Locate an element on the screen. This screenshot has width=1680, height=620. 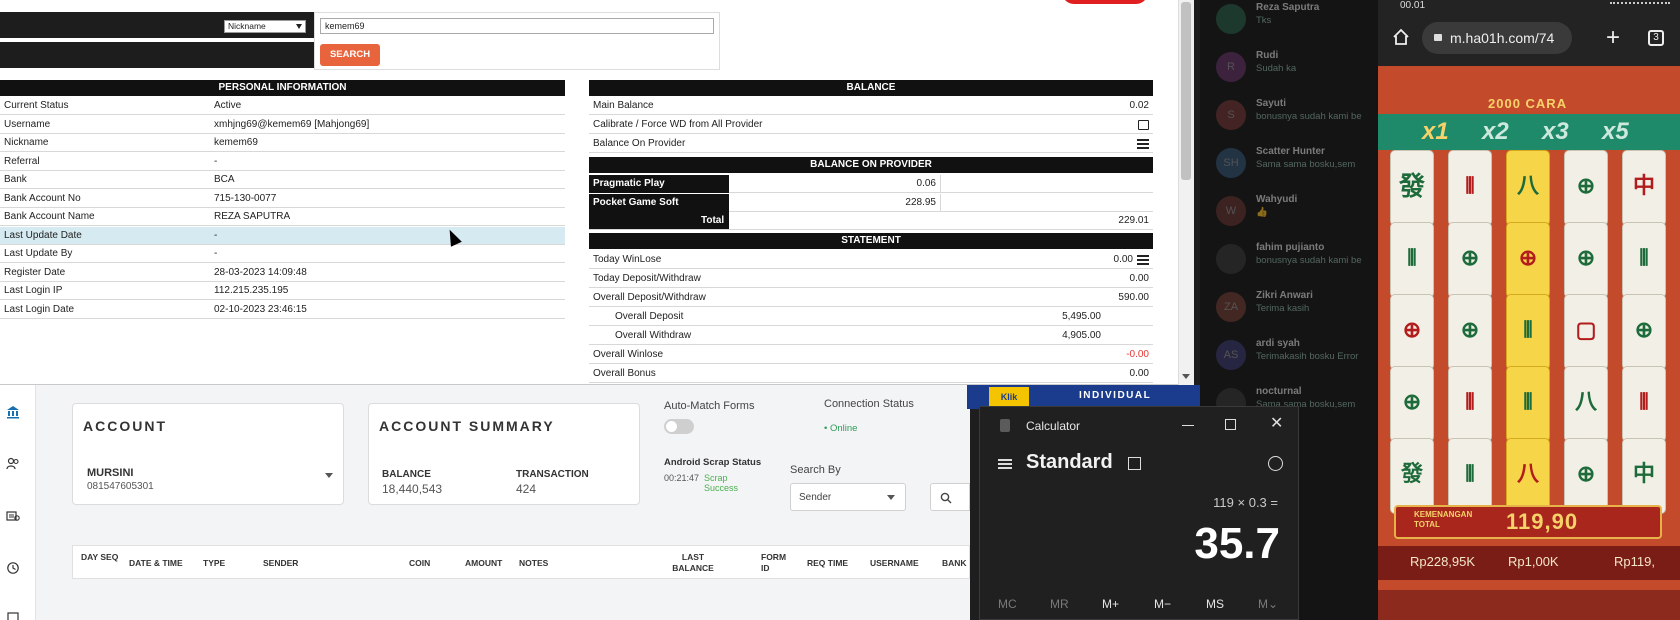
provider-value: 228.95 is located at coordinates (835, 203).